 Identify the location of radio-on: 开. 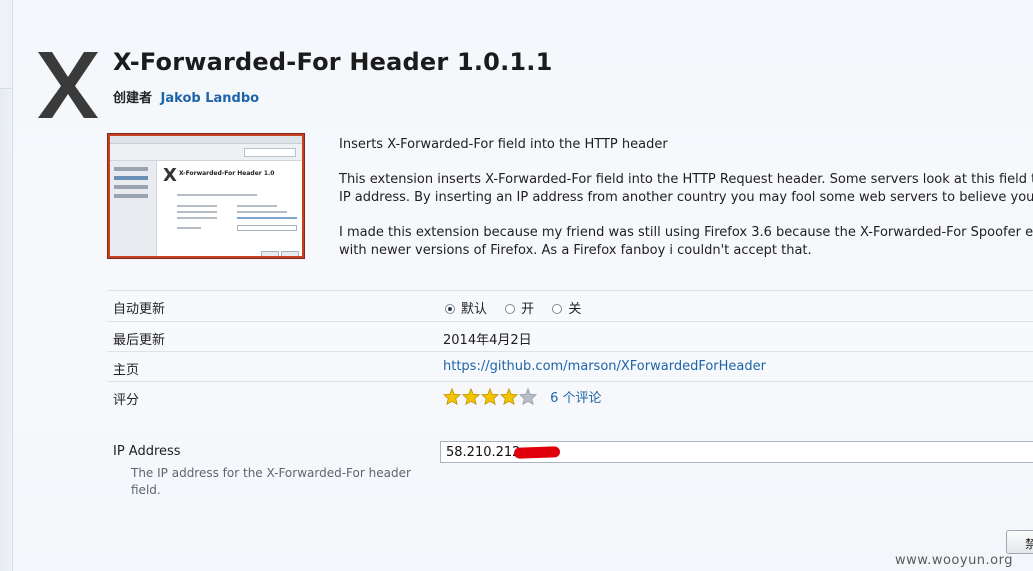
(519, 307).